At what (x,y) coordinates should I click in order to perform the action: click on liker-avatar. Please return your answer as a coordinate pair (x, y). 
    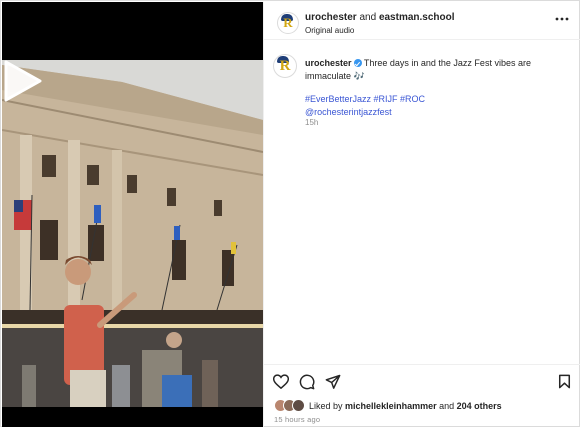
    Looking at the image, I should click on (298, 405).